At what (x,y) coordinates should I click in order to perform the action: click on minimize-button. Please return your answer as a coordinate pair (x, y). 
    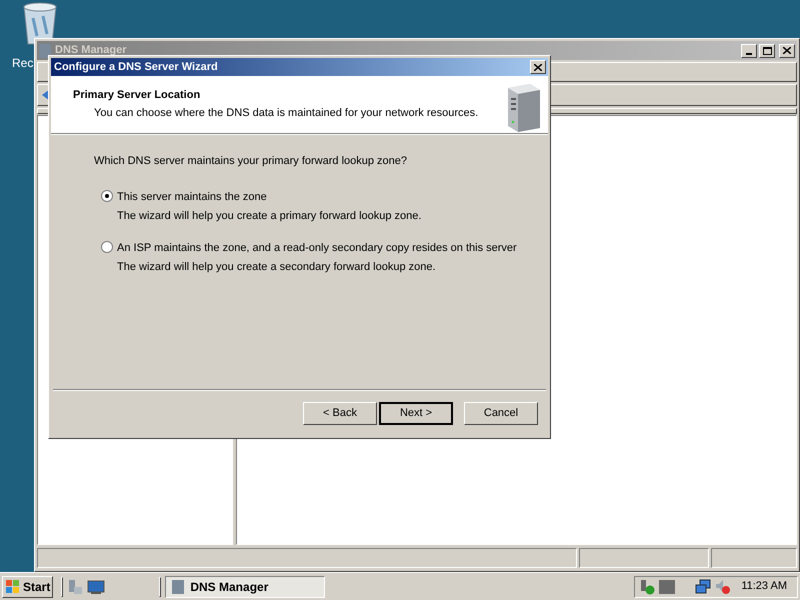
    Looking at the image, I should click on (749, 51).